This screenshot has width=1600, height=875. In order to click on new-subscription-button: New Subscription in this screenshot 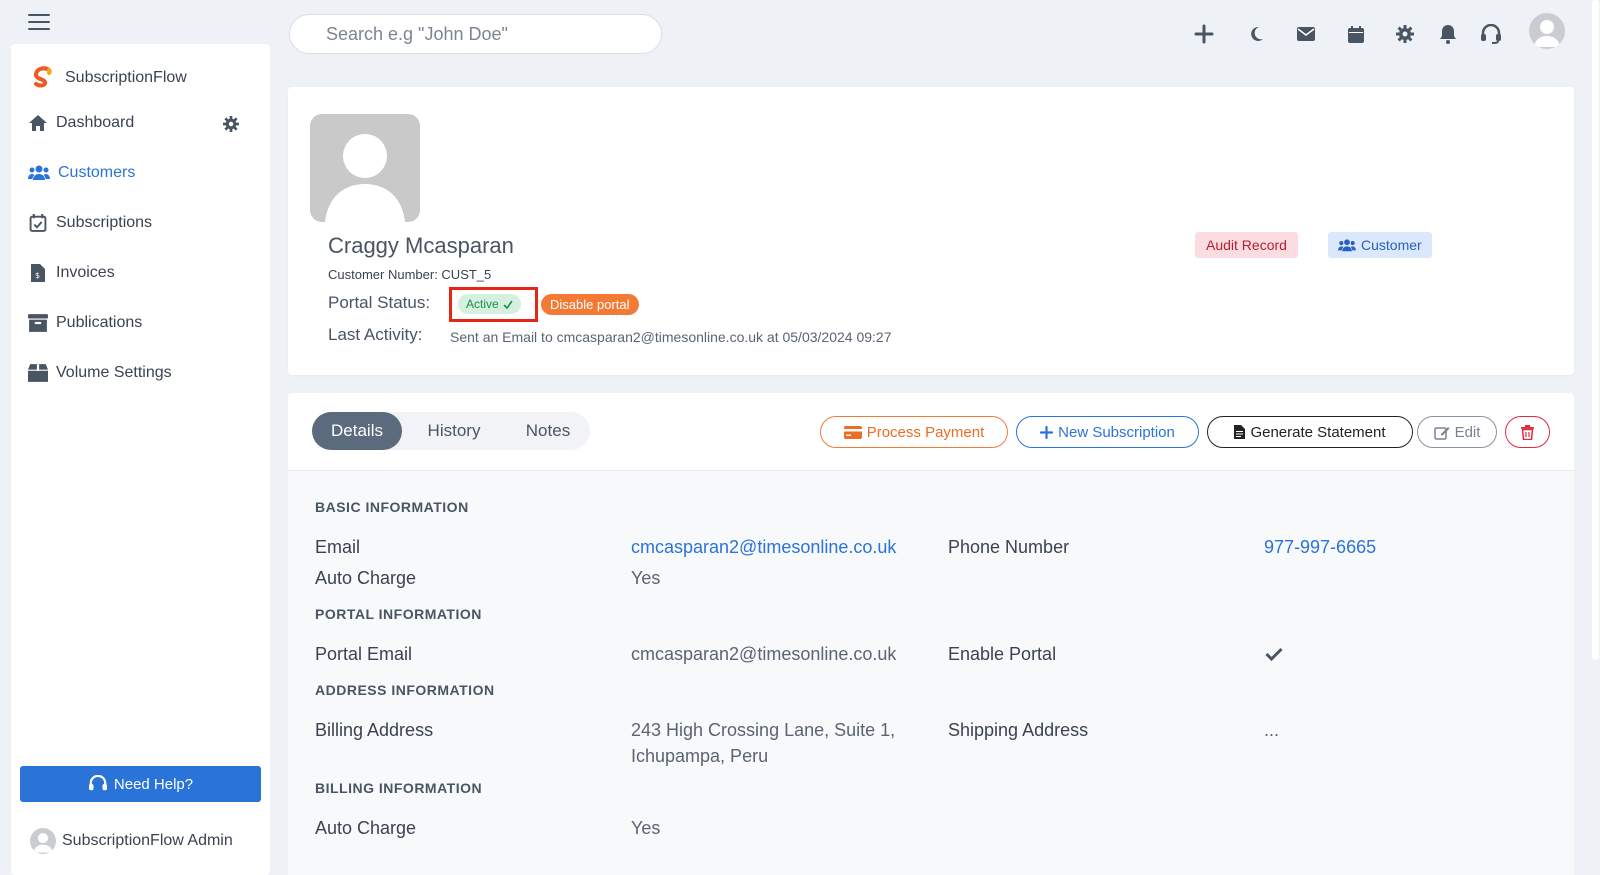, I will do `click(1107, 432)`.